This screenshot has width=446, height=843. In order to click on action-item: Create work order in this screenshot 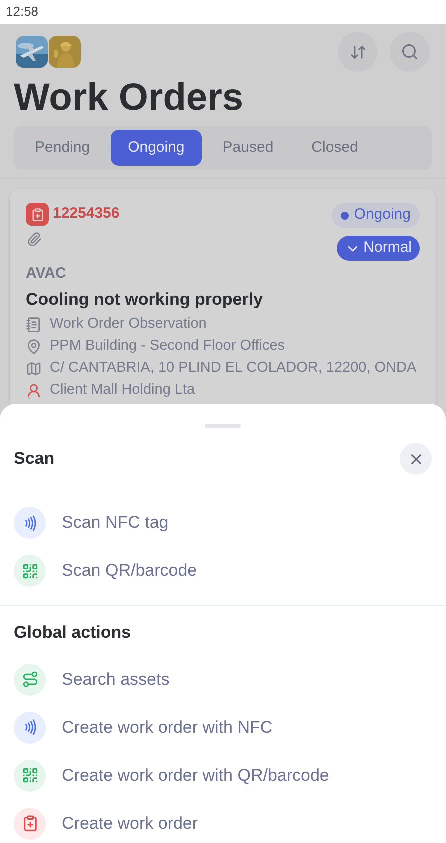, I will do `click(223, 821)`.